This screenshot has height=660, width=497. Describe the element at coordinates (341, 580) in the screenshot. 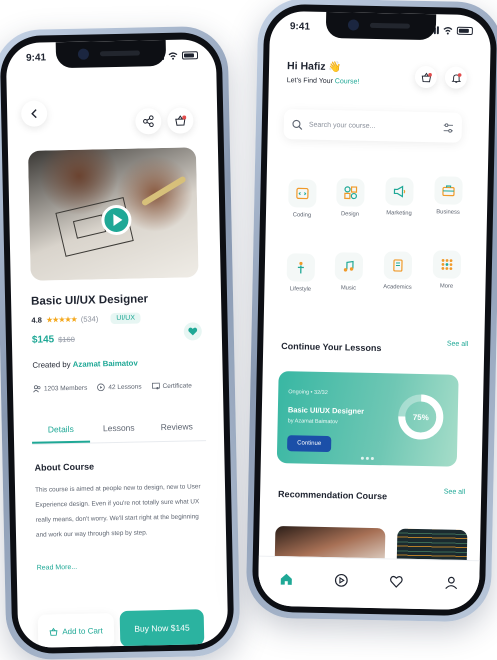

I see `play-circle-icon` at that location.